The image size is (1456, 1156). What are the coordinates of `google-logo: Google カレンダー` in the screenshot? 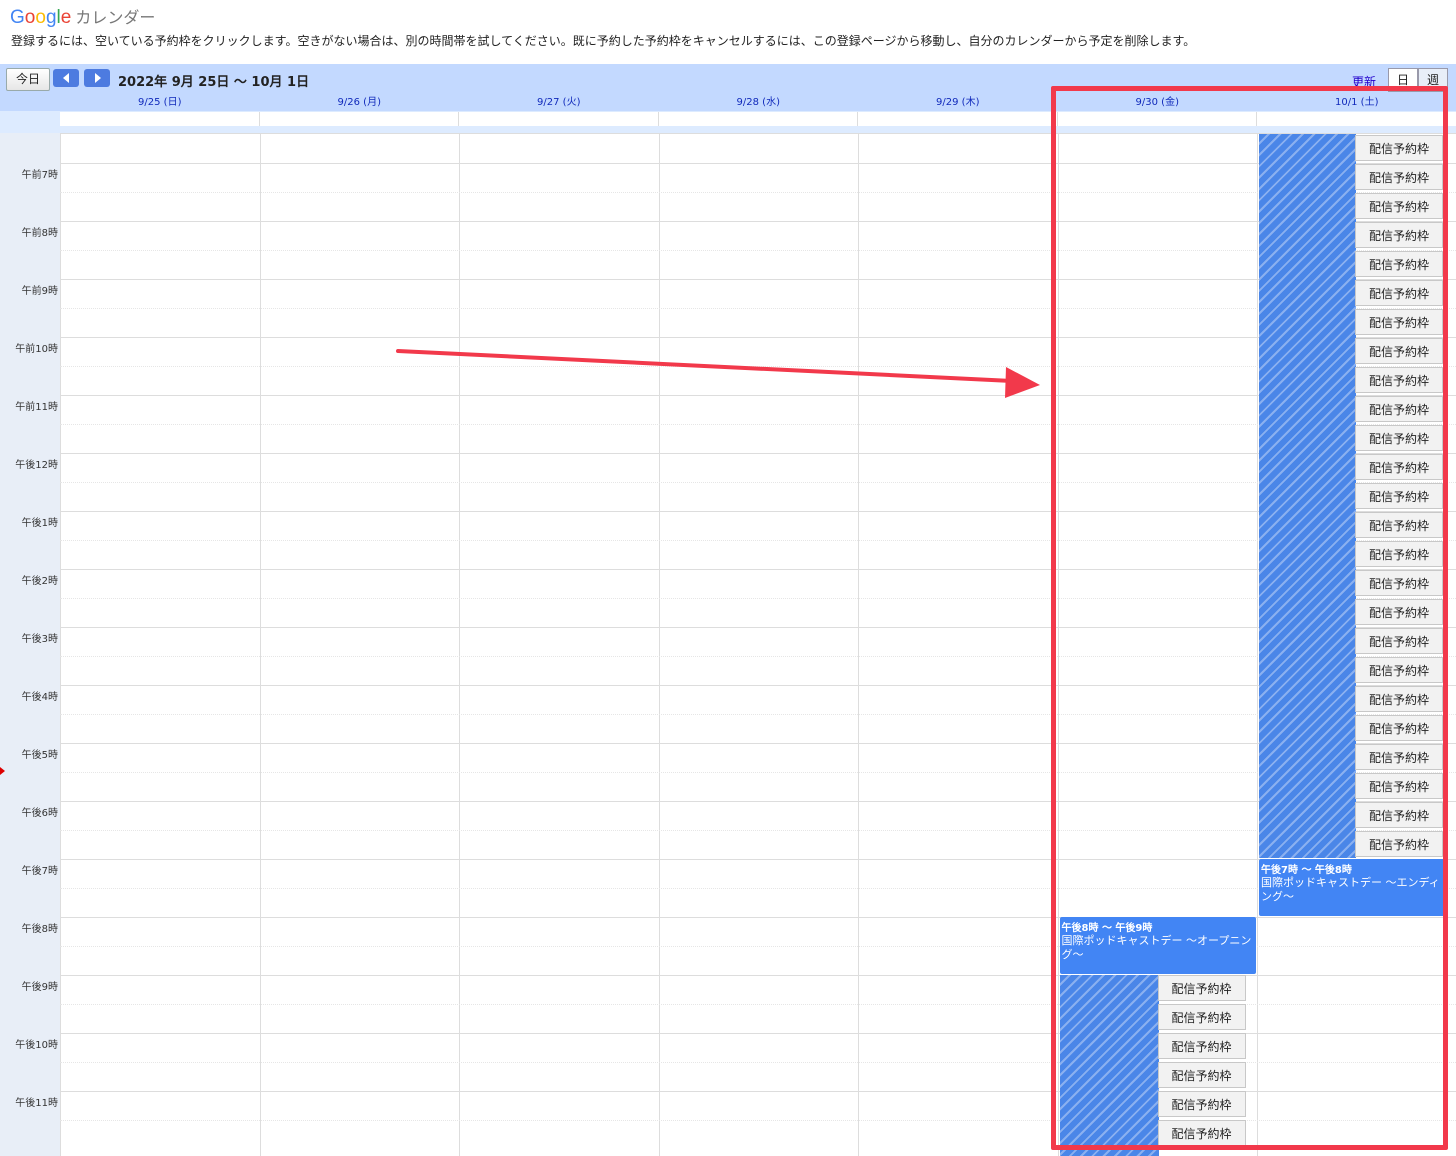 It's located at (83, 17).